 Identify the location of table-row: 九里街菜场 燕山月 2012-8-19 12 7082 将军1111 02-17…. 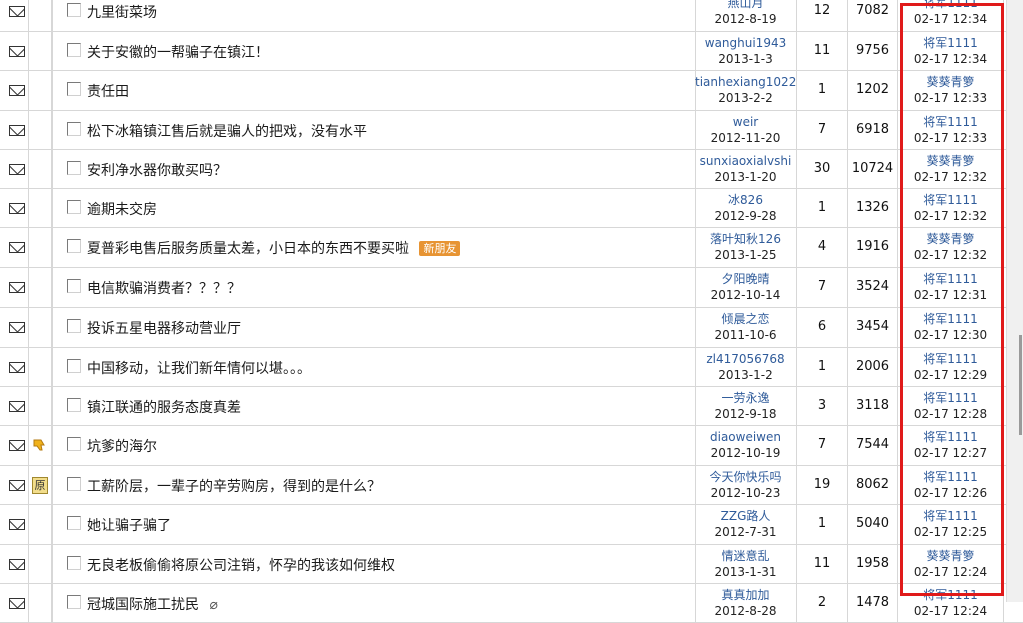
(511, 16).